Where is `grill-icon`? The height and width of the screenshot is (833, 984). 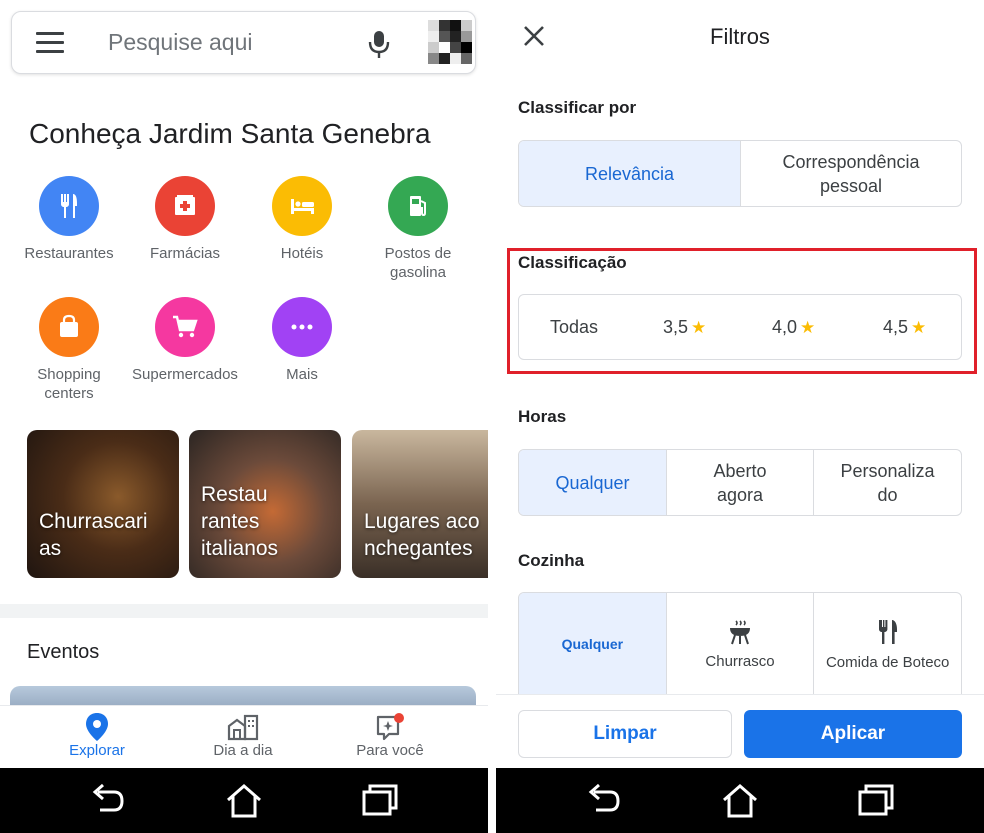
grill-icon is located at coordinates (740, 631).